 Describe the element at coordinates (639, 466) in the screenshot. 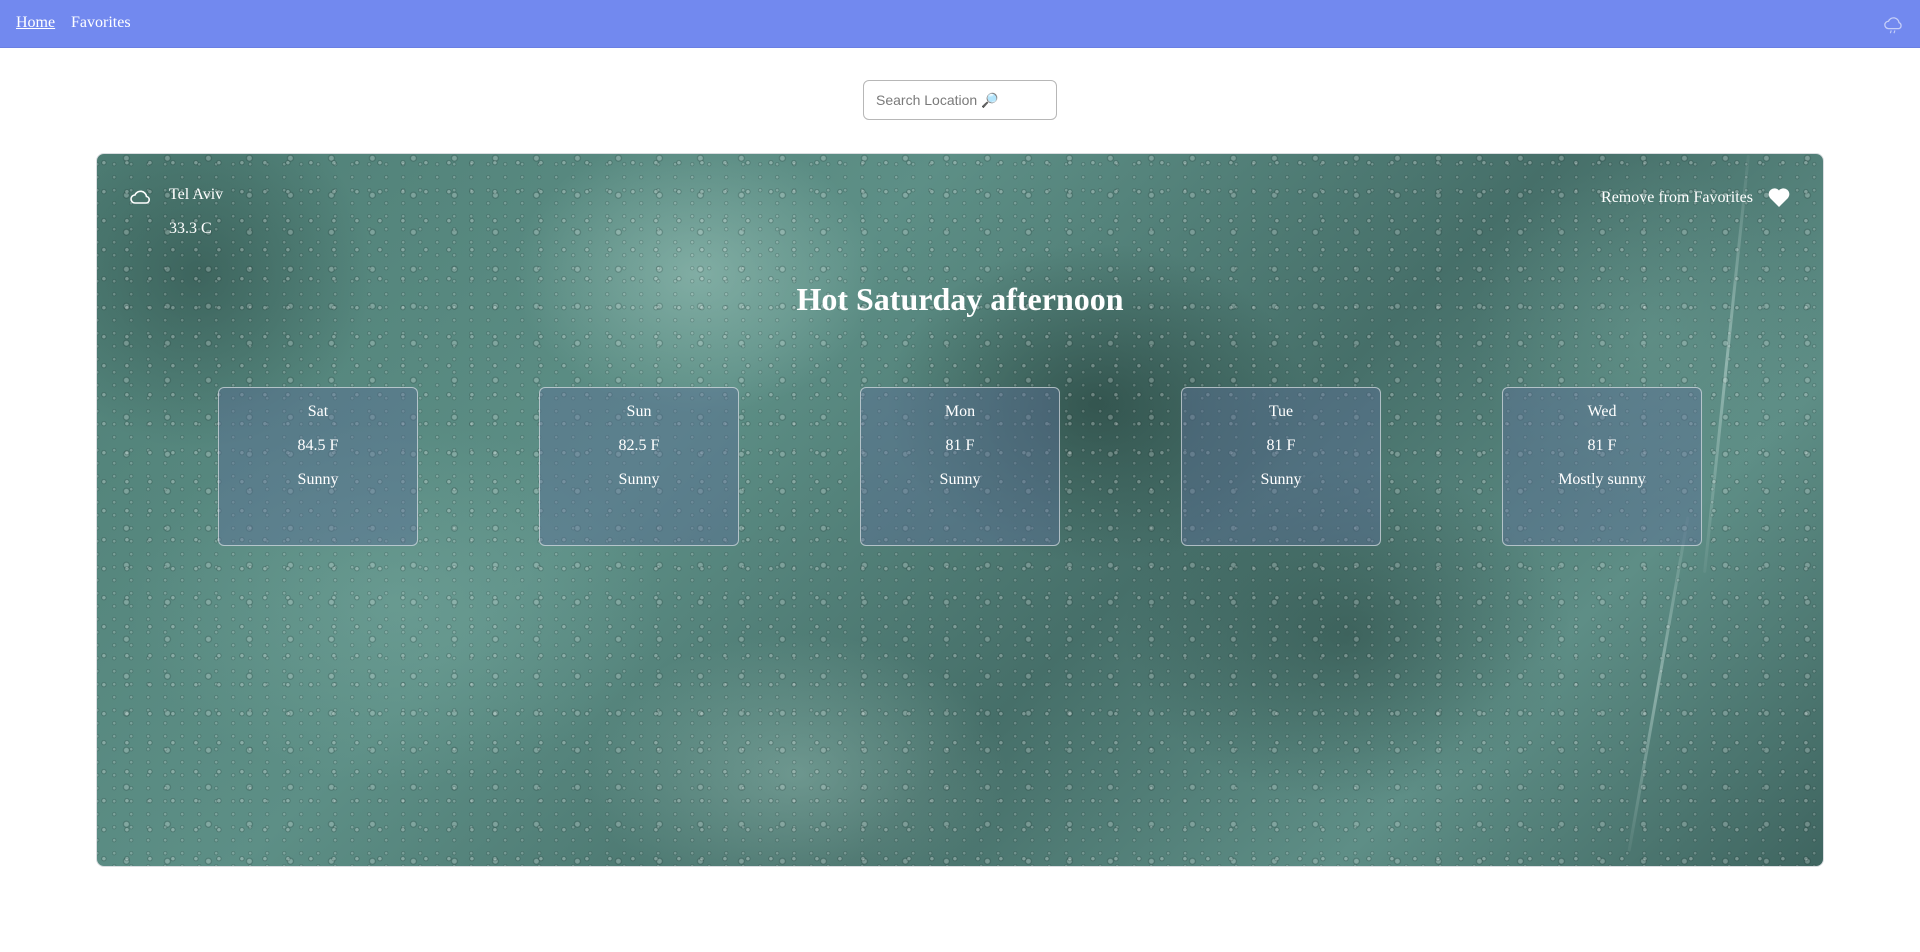

I see `forecast-card-sun: Sun 82.5 F Sunny` at that location.